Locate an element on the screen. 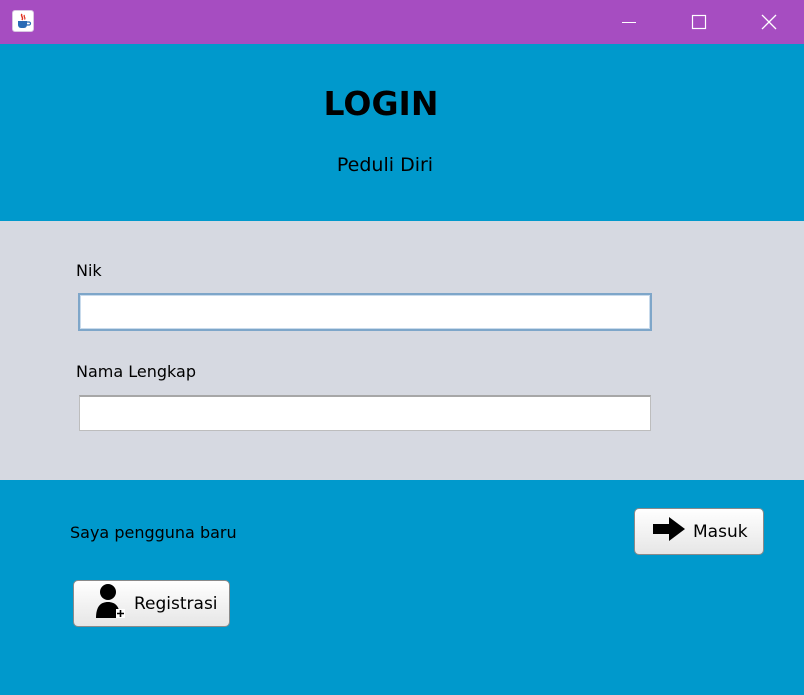  registrasi-button: Registrasi is located at coordinates (151, 603).